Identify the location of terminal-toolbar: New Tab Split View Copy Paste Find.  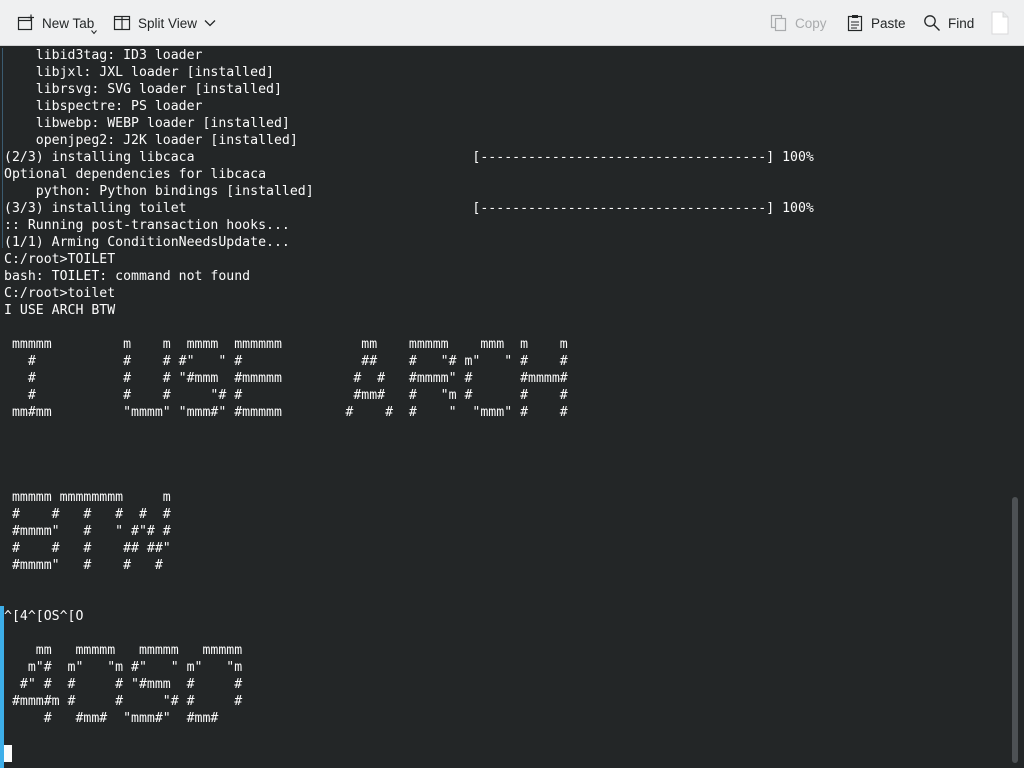
(512, 23).